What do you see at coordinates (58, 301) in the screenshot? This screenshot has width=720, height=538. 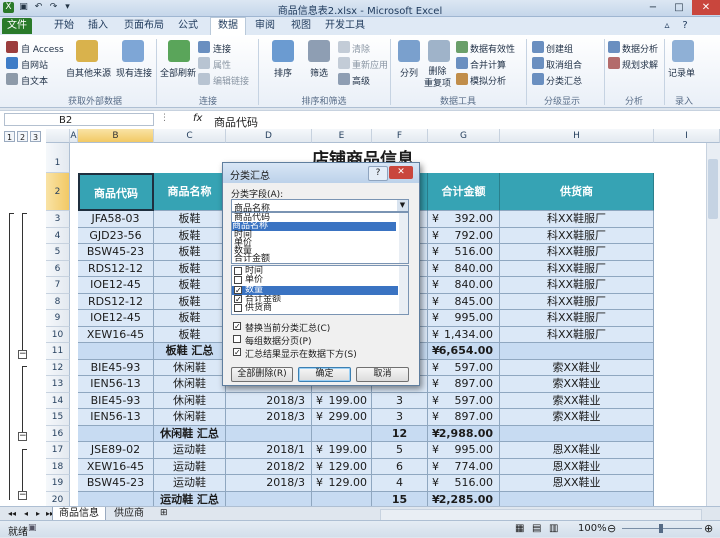 I see `row-header: 8` at bounding box center [58, 301].